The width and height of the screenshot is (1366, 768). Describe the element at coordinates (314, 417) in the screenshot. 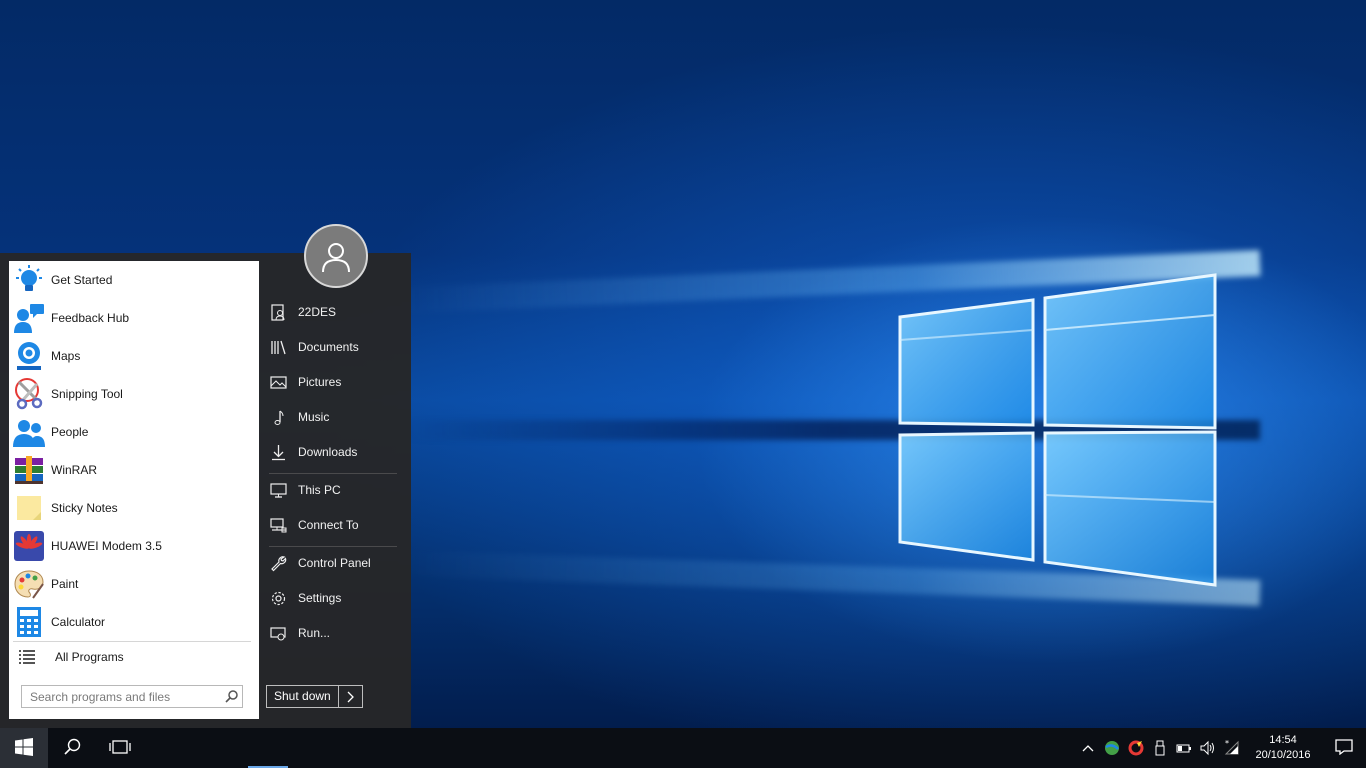

I see `place-label: Music` at that location.